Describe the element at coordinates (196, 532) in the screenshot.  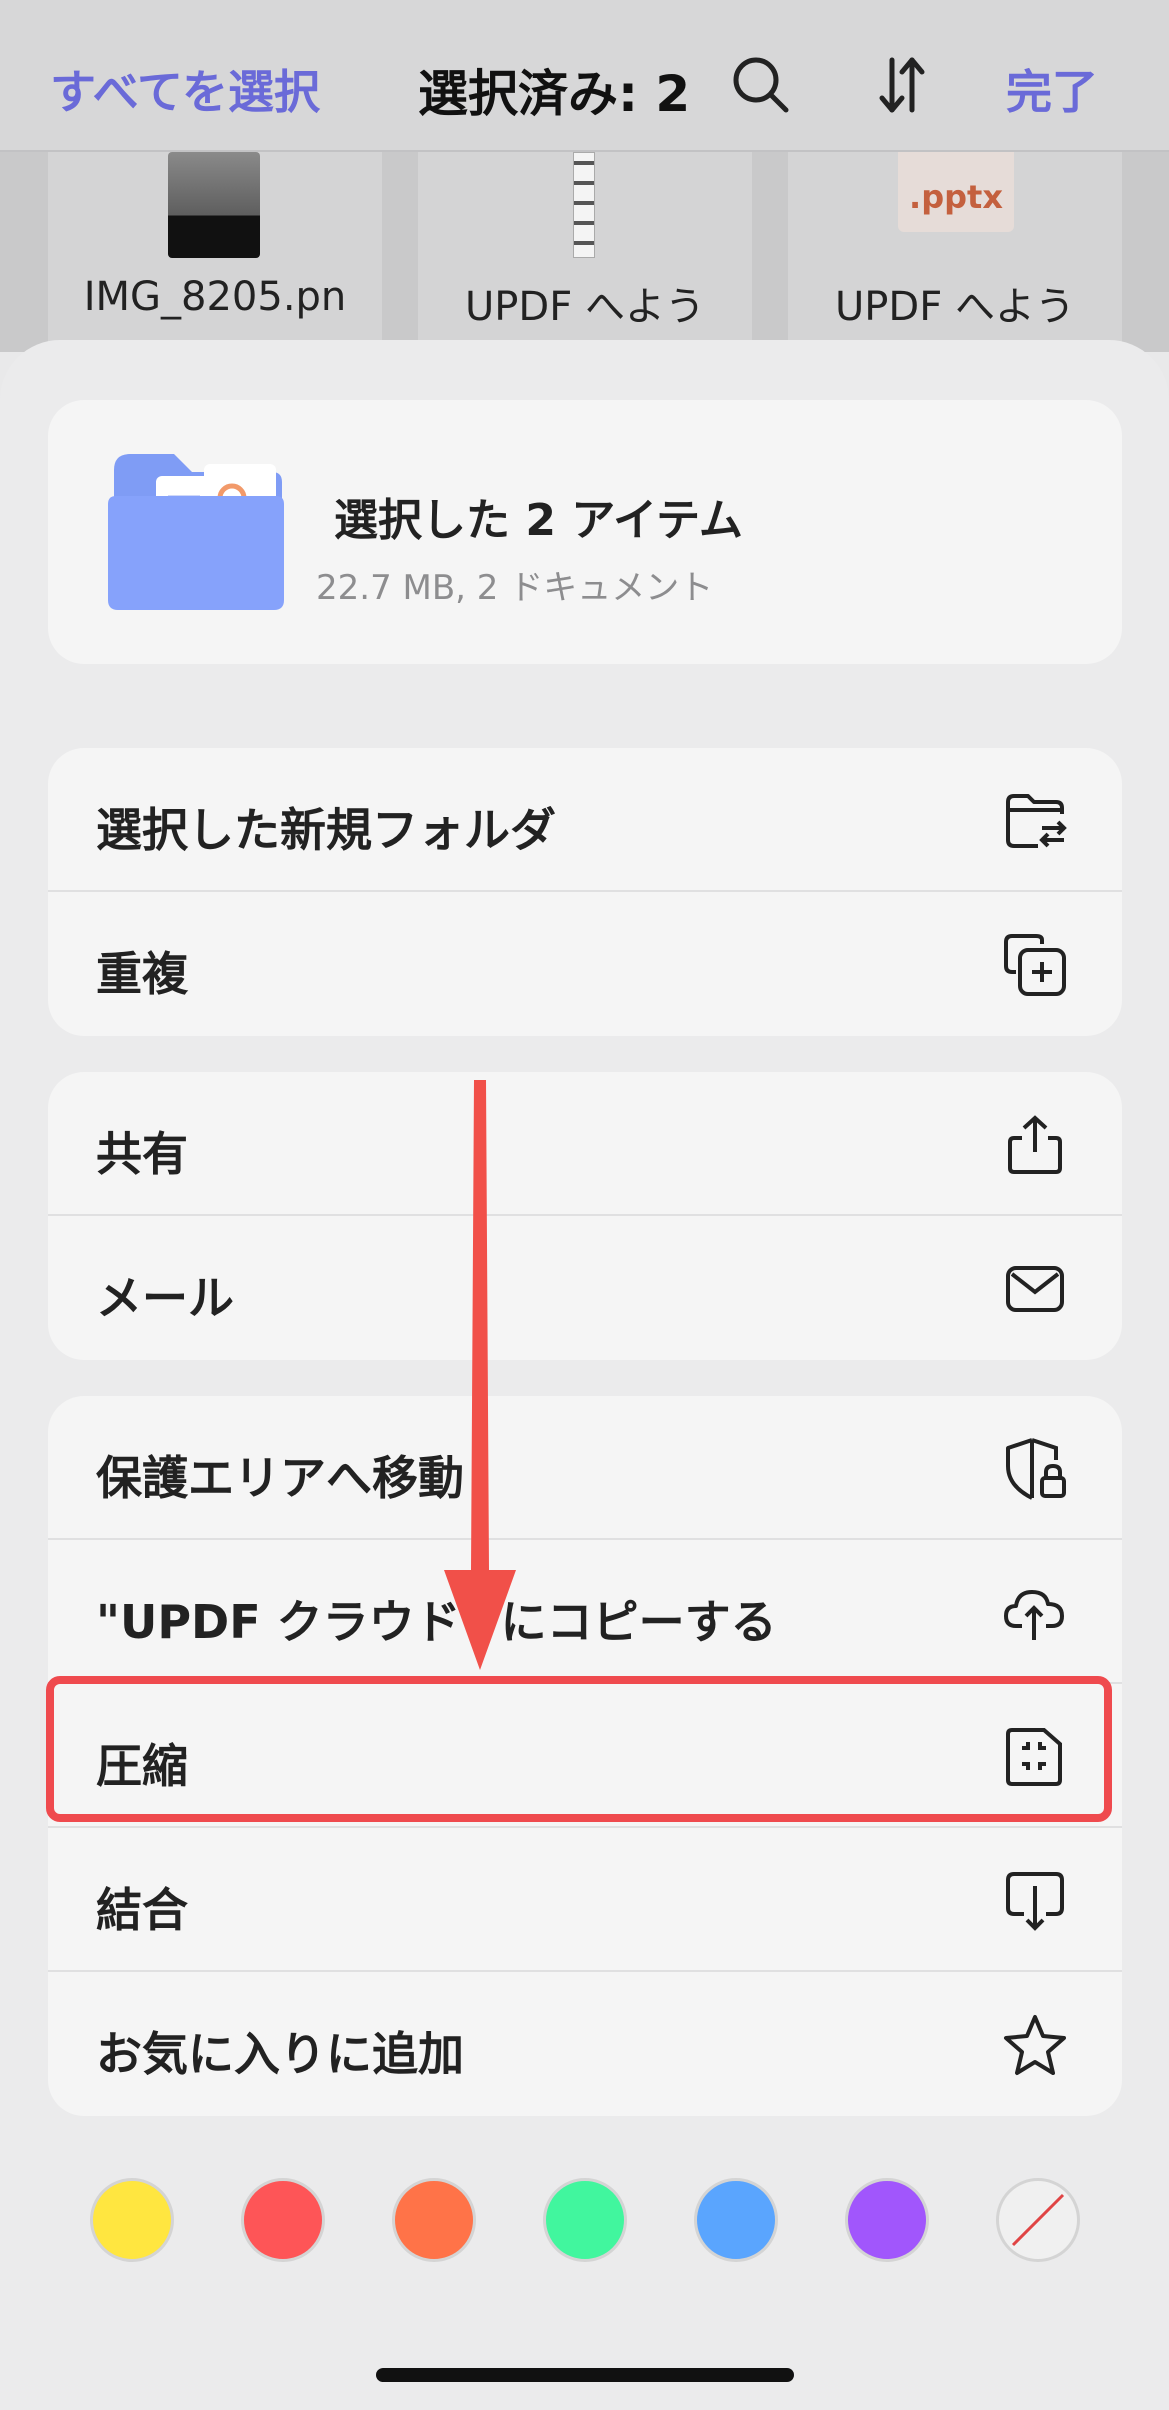
I see `folder-icon` at that location.